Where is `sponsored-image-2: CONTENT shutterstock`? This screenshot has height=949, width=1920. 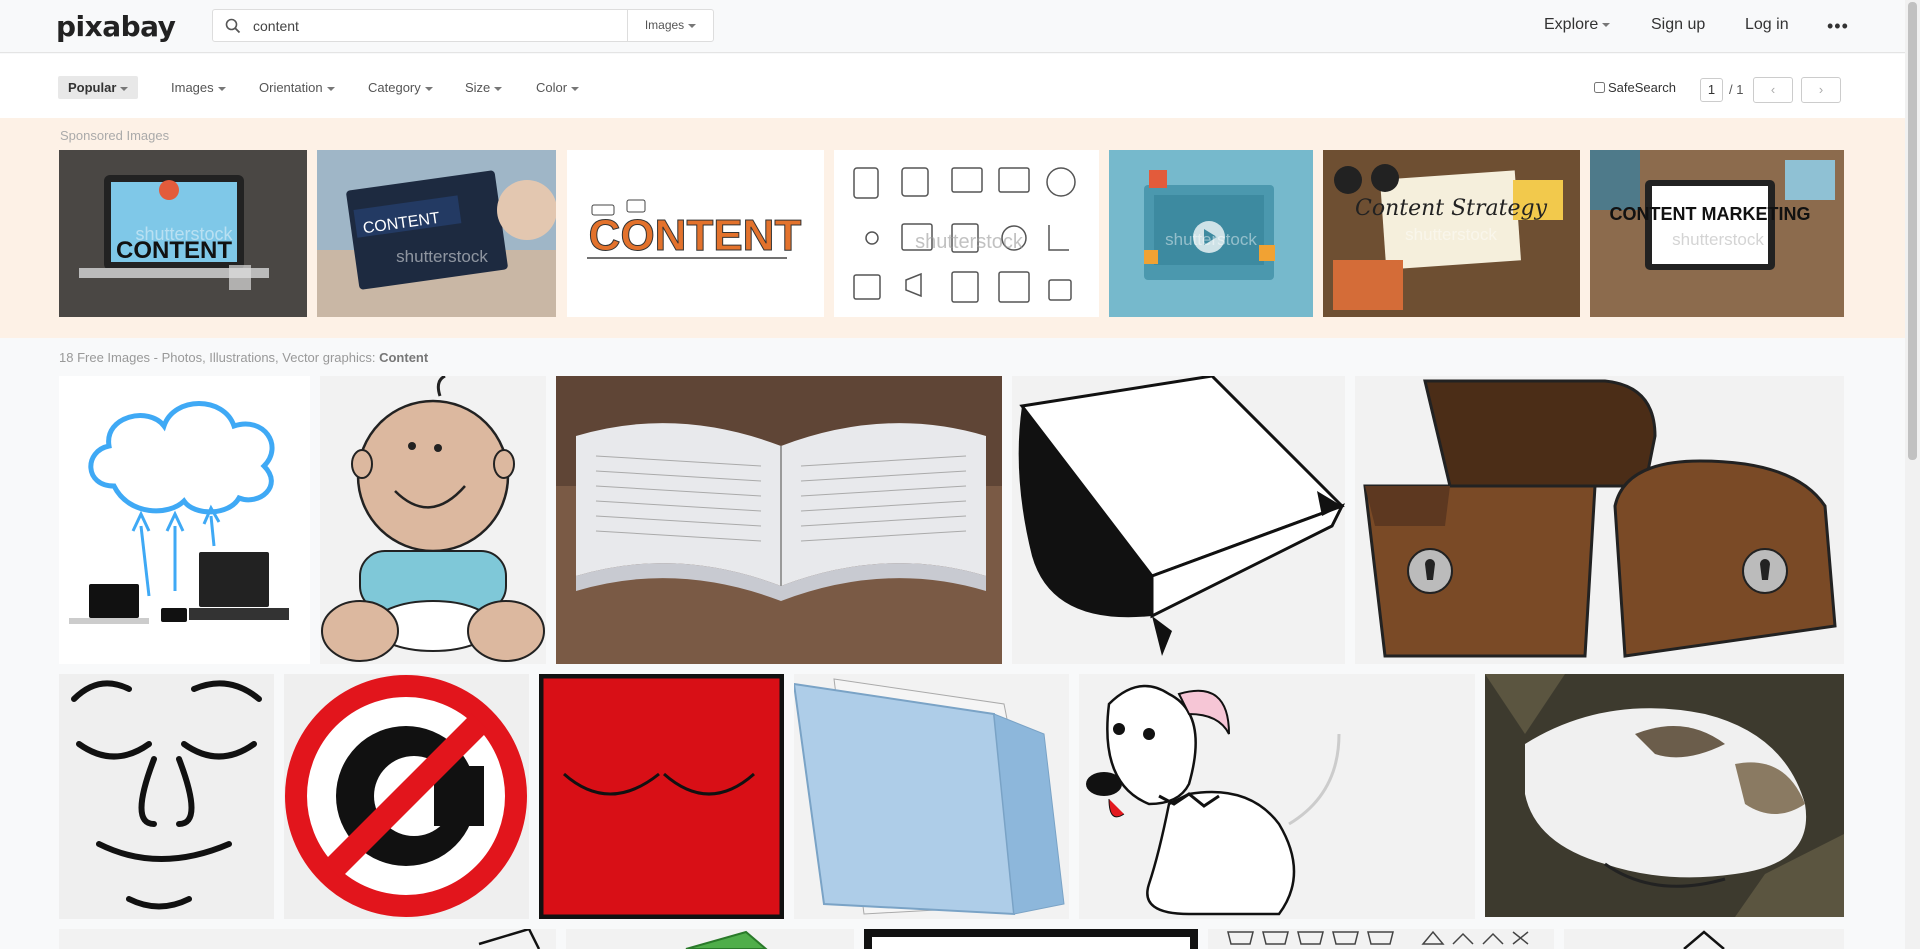 sponsored-image-2: CONTENT shutterstock is located at coordinates (436, 233).